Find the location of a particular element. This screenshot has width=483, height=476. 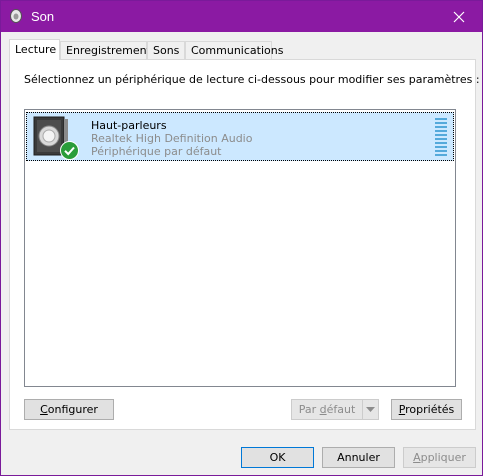

configure-button: Configurer is located at coordinates (69, 409).